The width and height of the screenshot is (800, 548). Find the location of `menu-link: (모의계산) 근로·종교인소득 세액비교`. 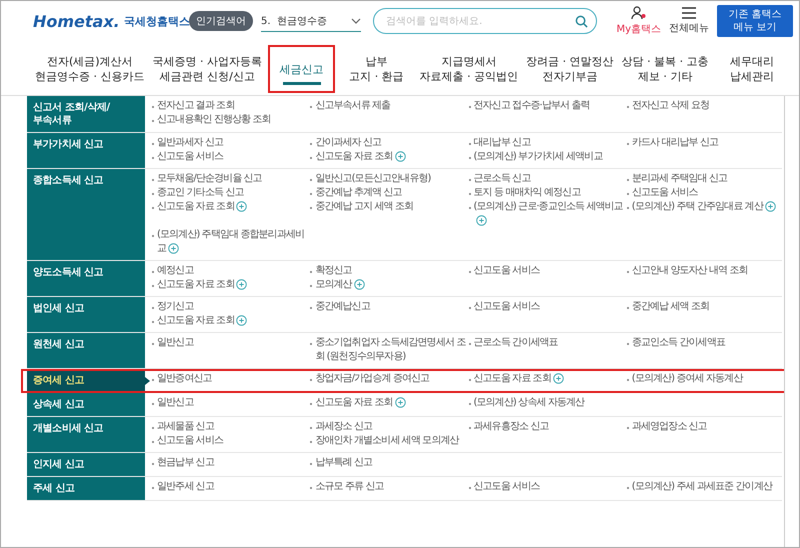

menu-link: (모의계산) 근로·종교인소득 세액비교 is located at coordinates (546, 214).